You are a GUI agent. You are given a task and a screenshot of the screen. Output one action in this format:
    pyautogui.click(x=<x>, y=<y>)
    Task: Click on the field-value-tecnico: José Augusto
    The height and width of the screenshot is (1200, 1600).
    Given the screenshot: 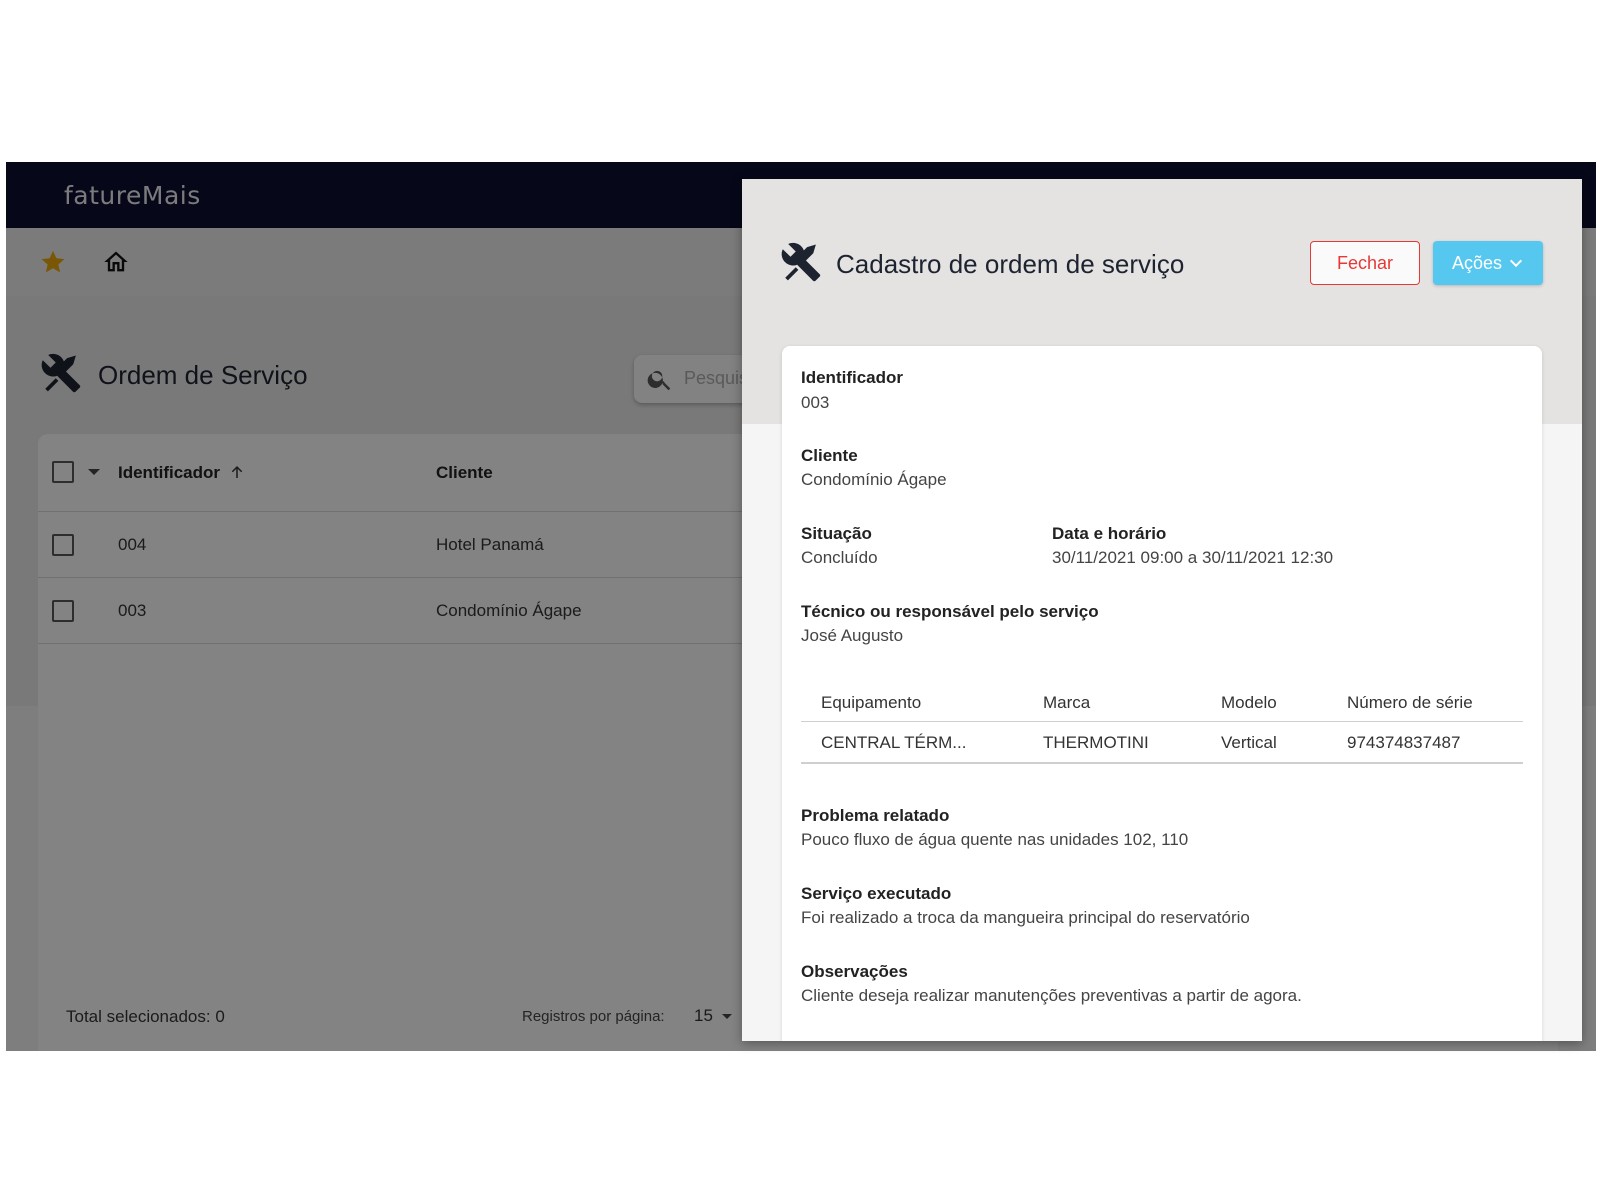 What is the action you would take?
    pyautogui.click(x=852, y=635)
    